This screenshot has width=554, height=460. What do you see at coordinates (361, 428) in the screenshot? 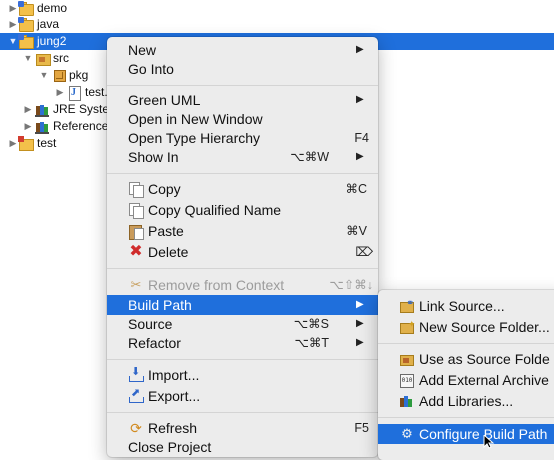
I see `menu-shortcut: F5` at bounding box center [361, 428].